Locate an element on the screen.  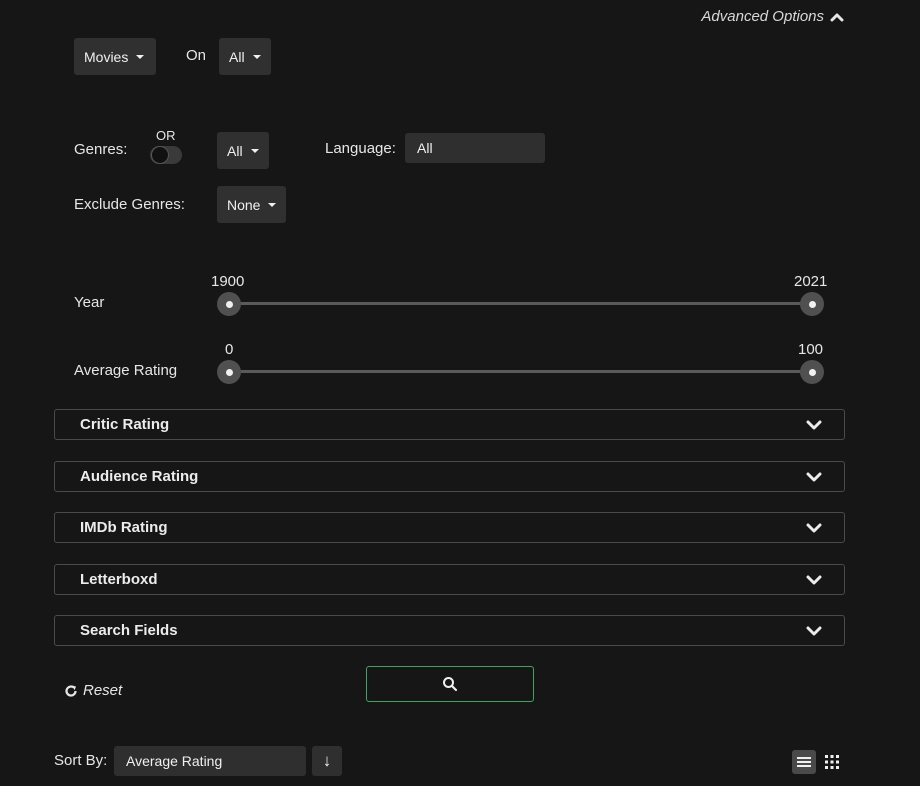
exclude-genres-dropdown: None is located at coordinates (251, 204).